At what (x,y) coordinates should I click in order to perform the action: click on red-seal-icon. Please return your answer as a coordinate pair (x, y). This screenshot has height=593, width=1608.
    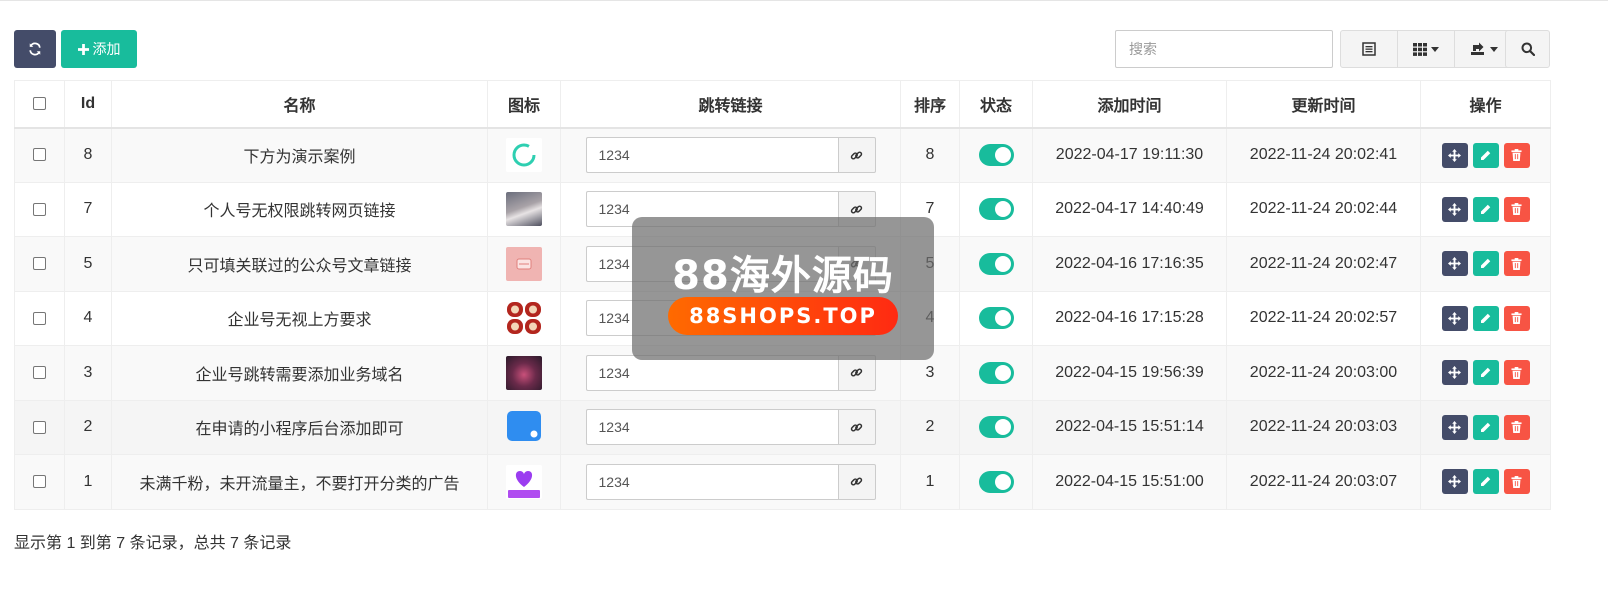
    Looking at the image, I should click on (524, 318).